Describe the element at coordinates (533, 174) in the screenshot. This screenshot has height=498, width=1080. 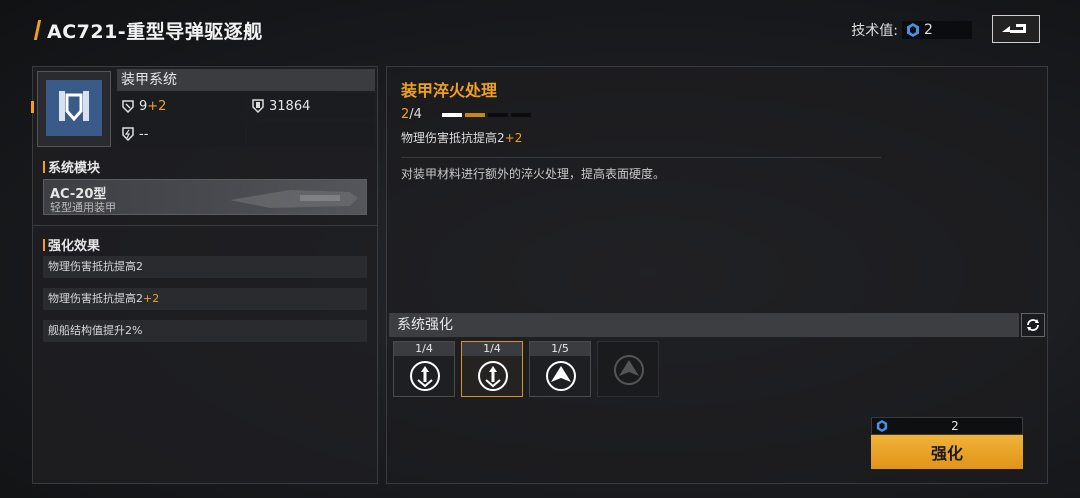
I see `upgrade-description: 对装甲材料进行额外的淬火处理，提高表面硬度。` at that location.